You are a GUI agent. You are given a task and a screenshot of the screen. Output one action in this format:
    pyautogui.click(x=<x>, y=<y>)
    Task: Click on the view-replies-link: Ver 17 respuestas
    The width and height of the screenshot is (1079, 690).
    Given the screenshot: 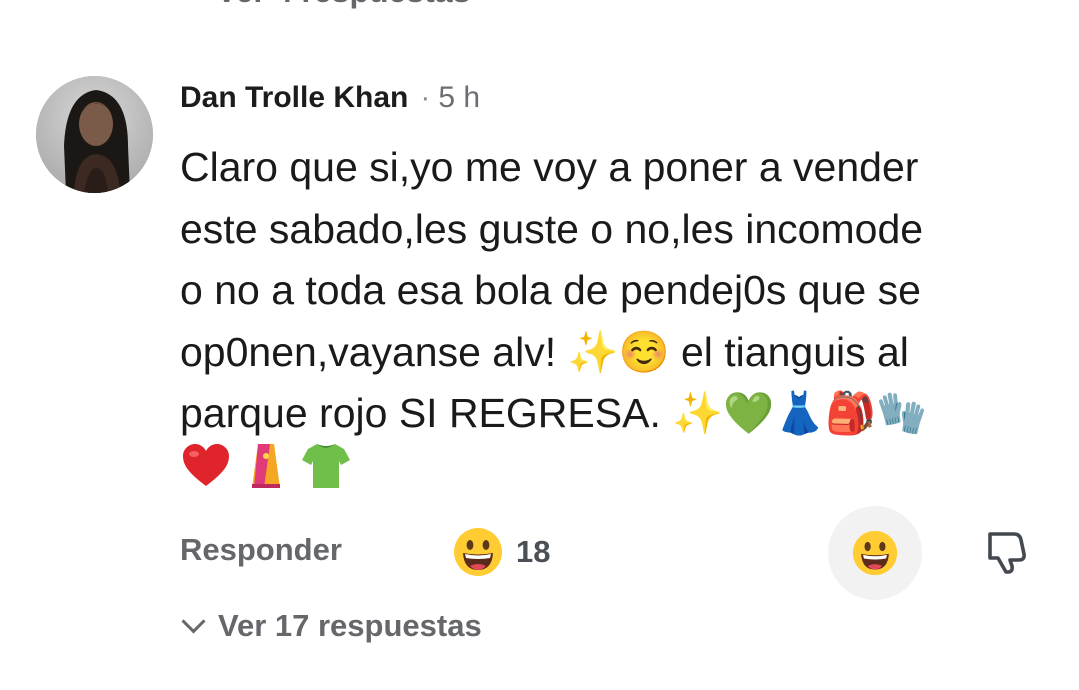 What is the action you would take?
    pyautogui.click(x=331, y=626)
    